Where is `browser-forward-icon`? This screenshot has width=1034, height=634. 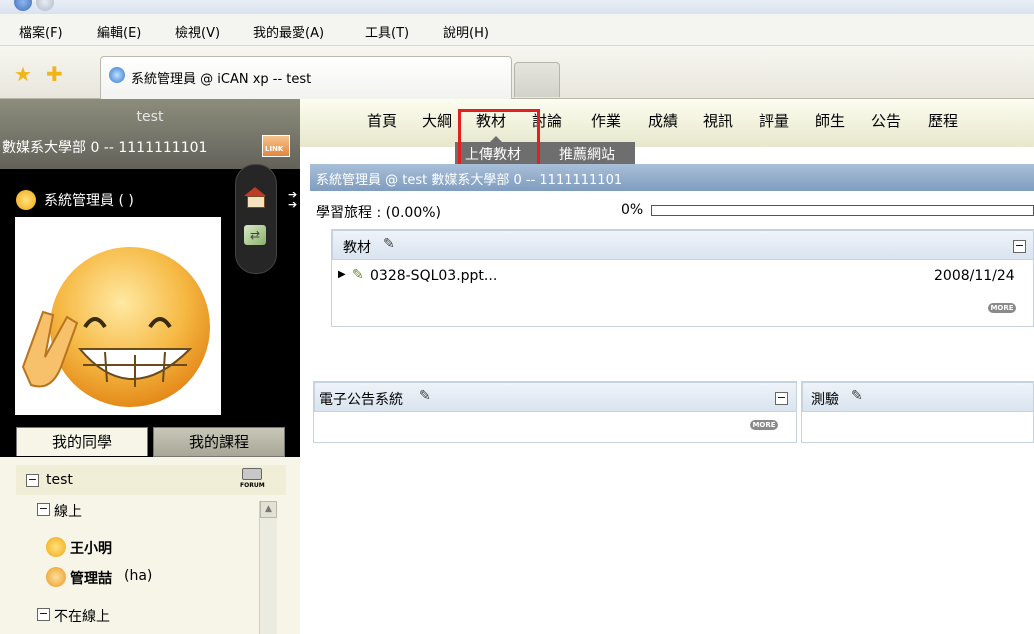
browser-forward-icon is located at coordinates (45, 5).